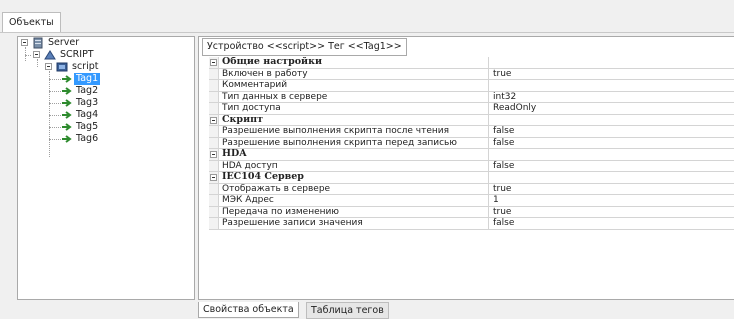 The width and height of the screenshot is (734, 319). Describe the element at coordinates (611, 200) in the screenshot. I see `property-value: 1` at that location.